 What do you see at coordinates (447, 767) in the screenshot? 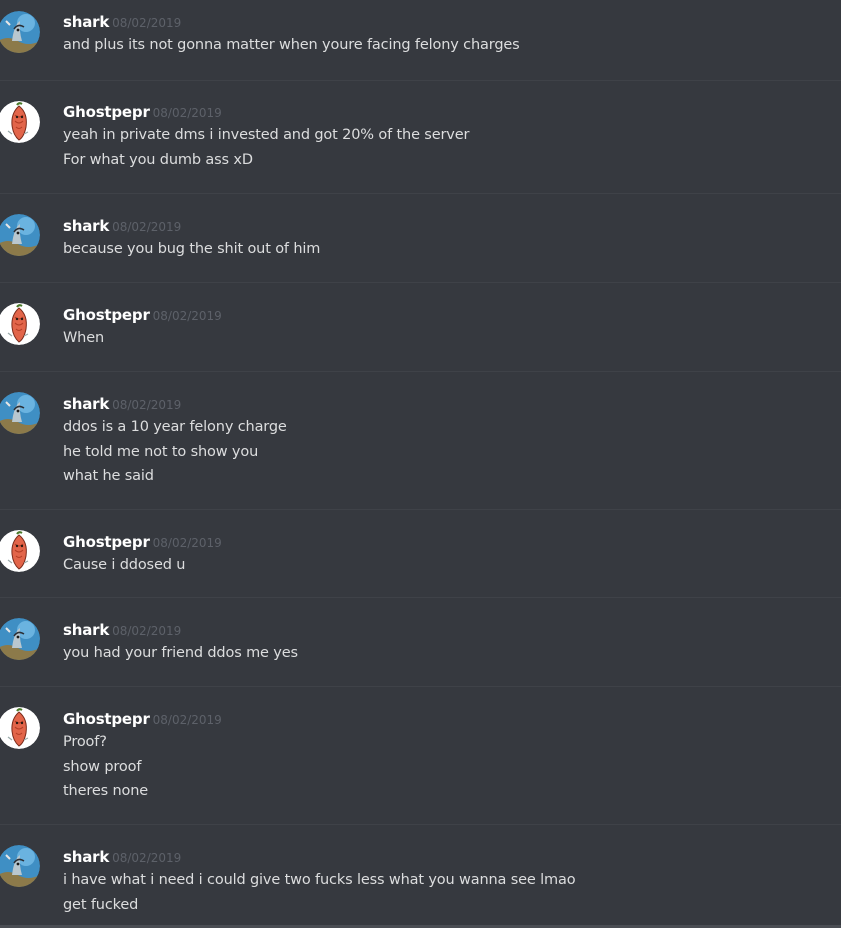
I see `message-content: Proof? show proof theres none` at bounding box center [447, 767].